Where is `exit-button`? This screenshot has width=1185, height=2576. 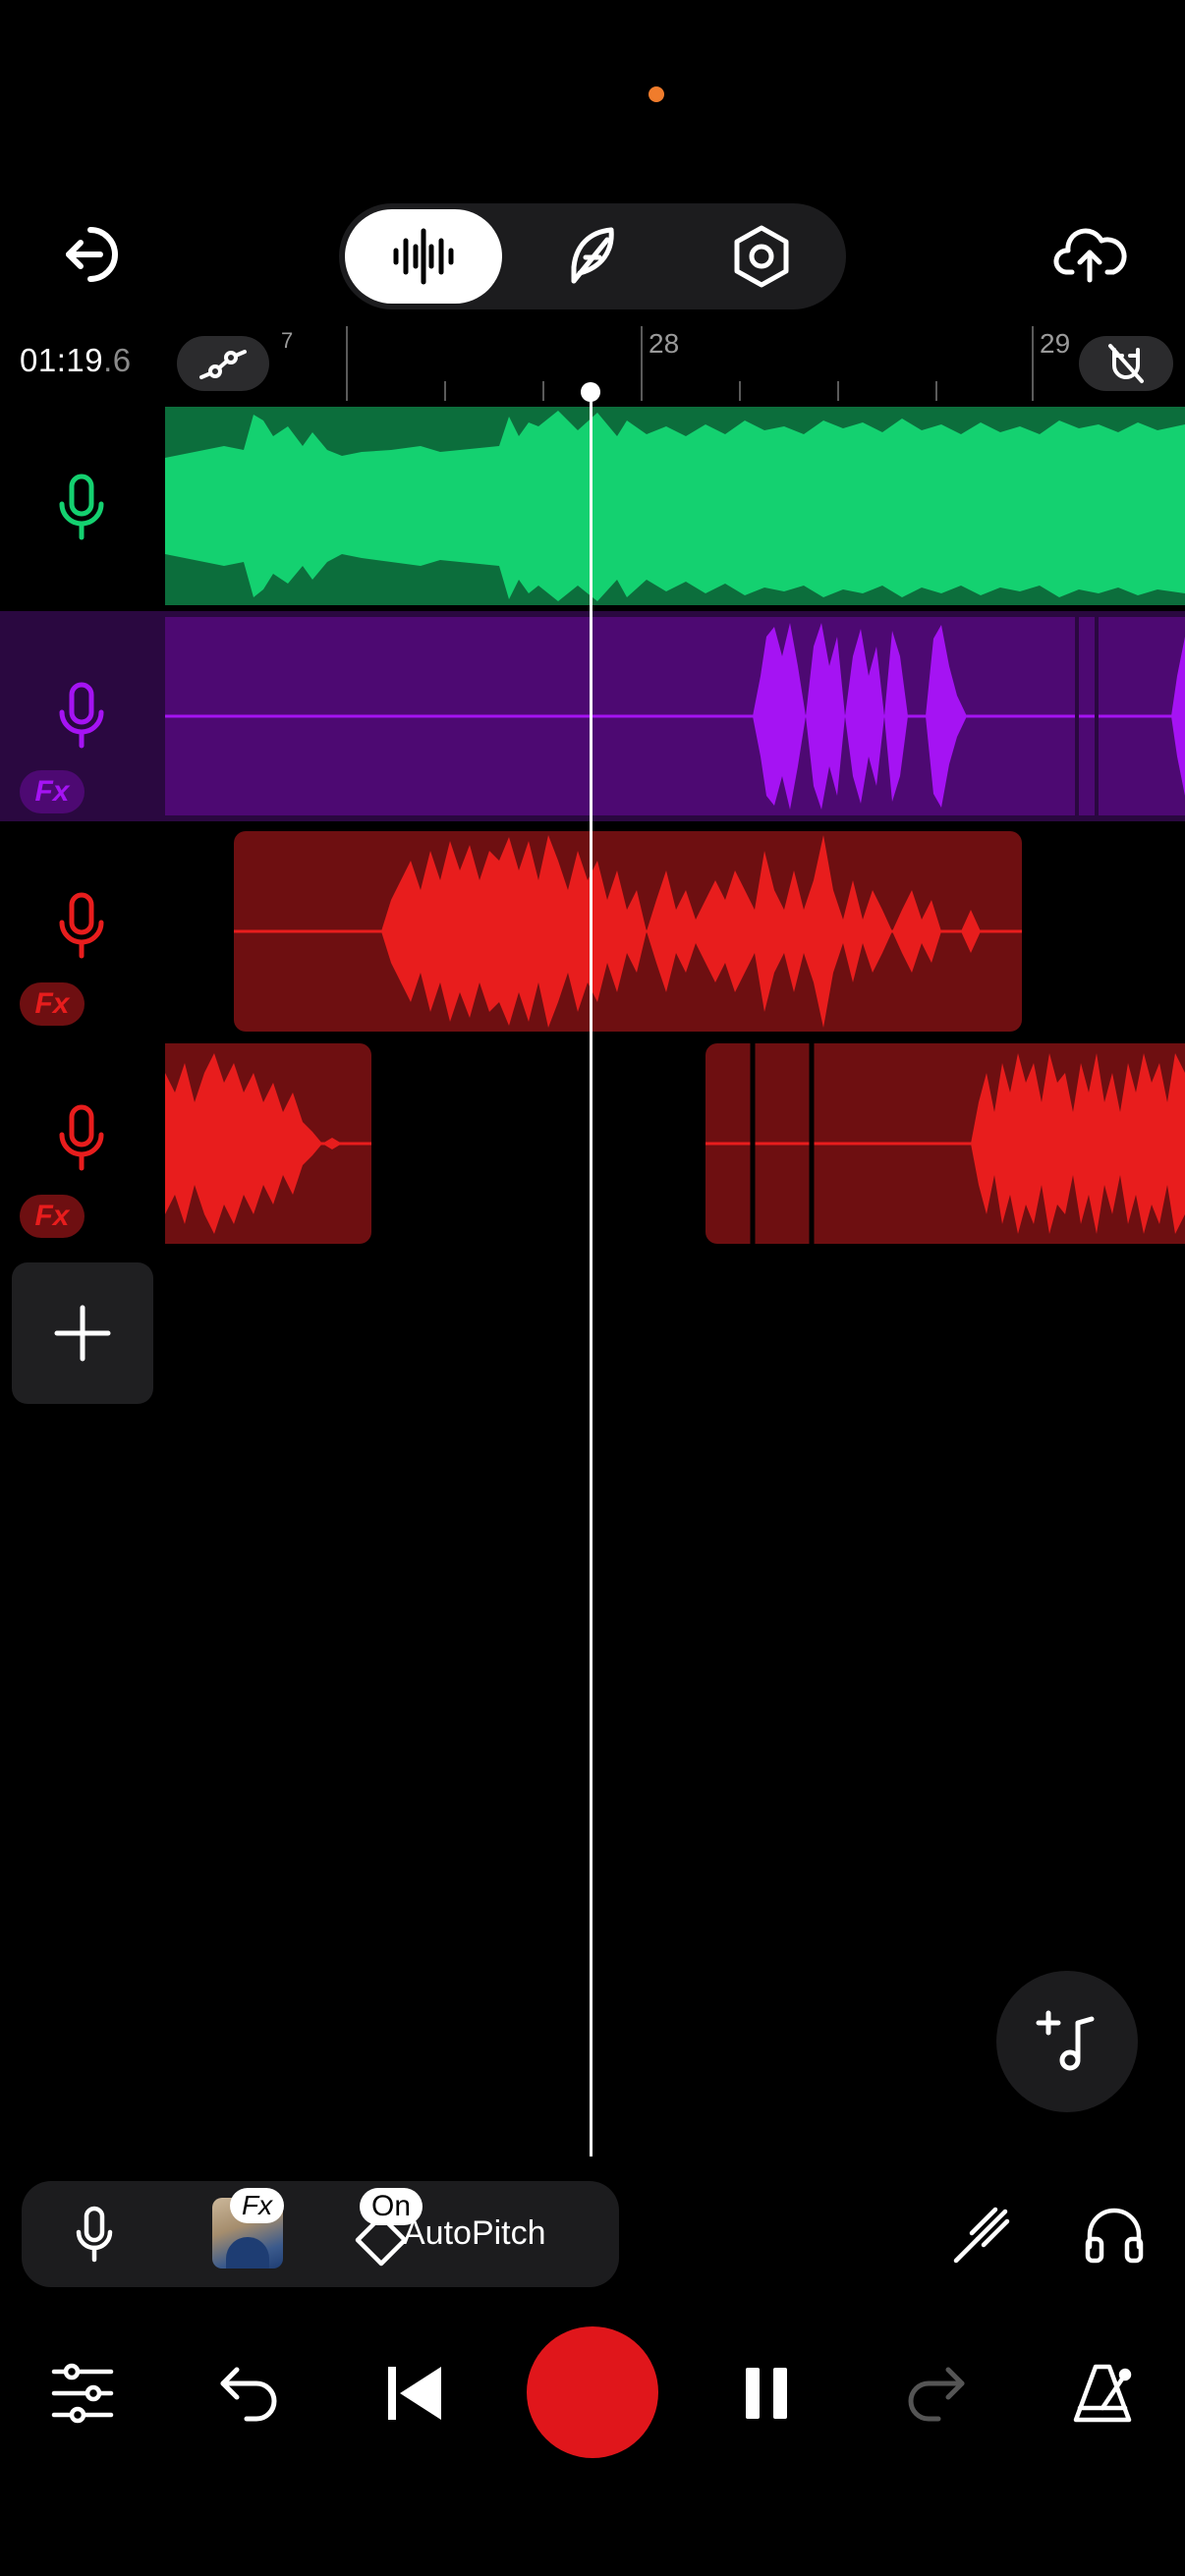 exit-button is located at coordinates (93, 254).